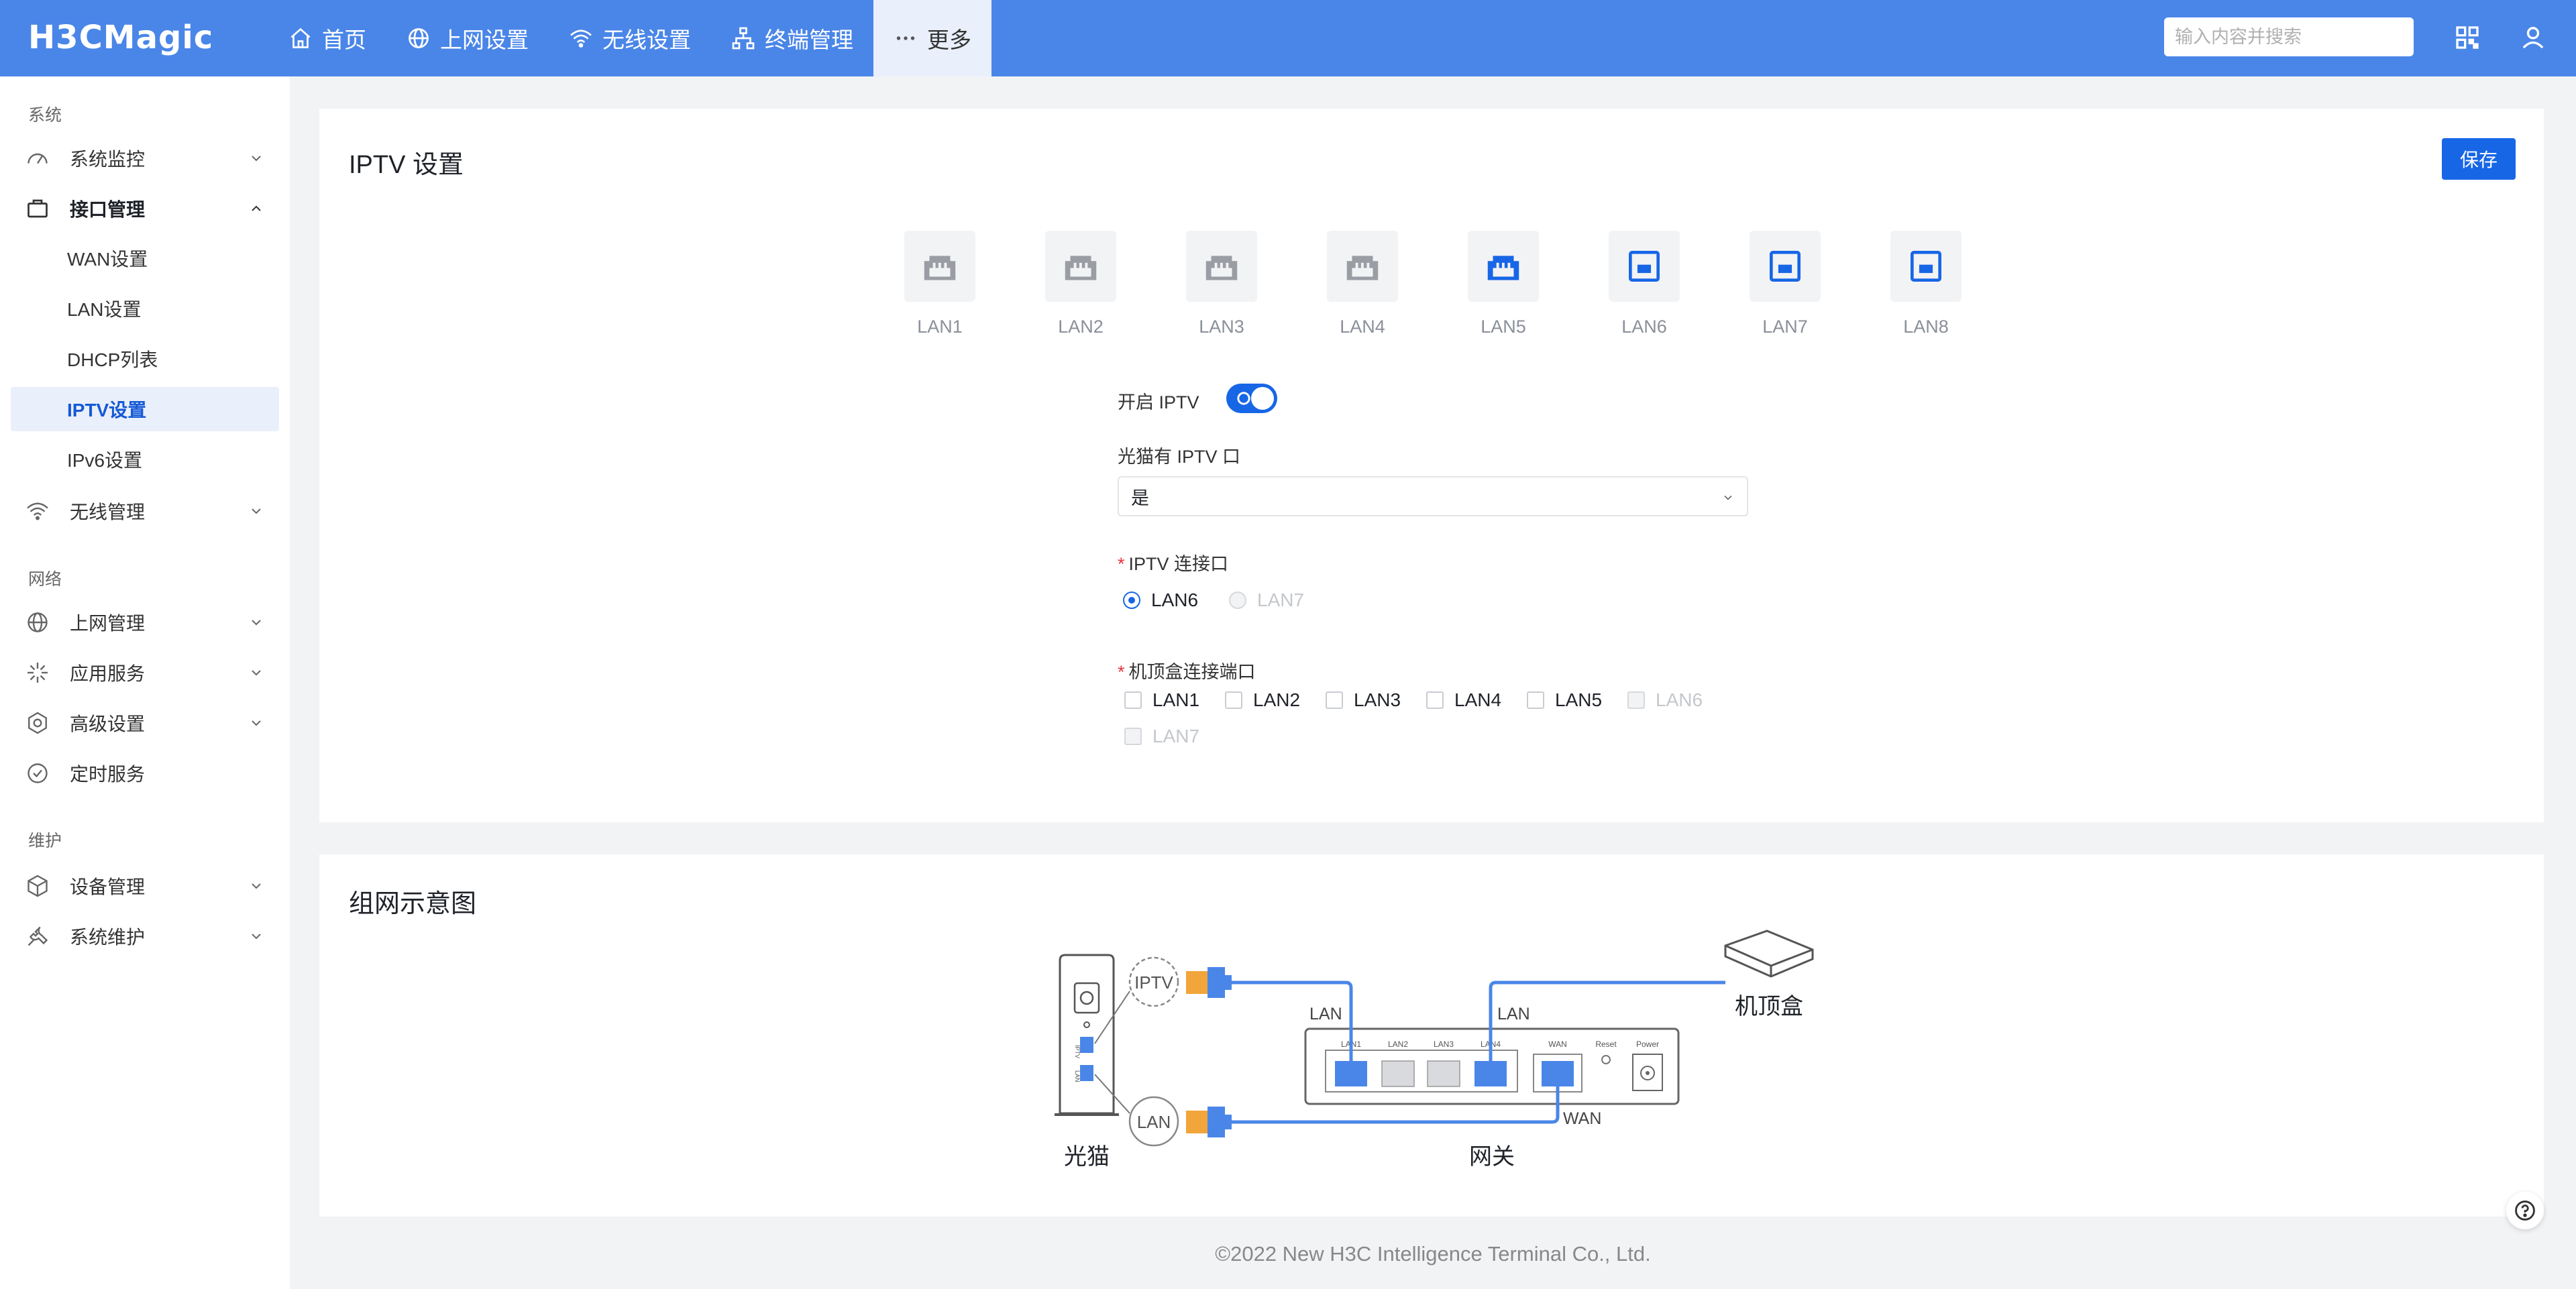 The image size is (2576, 1289). What do you see at coordinates (108, 724) in the screenshot?
I see `sidebar-item-label: 高级设置` at bounding box center [108, 724].